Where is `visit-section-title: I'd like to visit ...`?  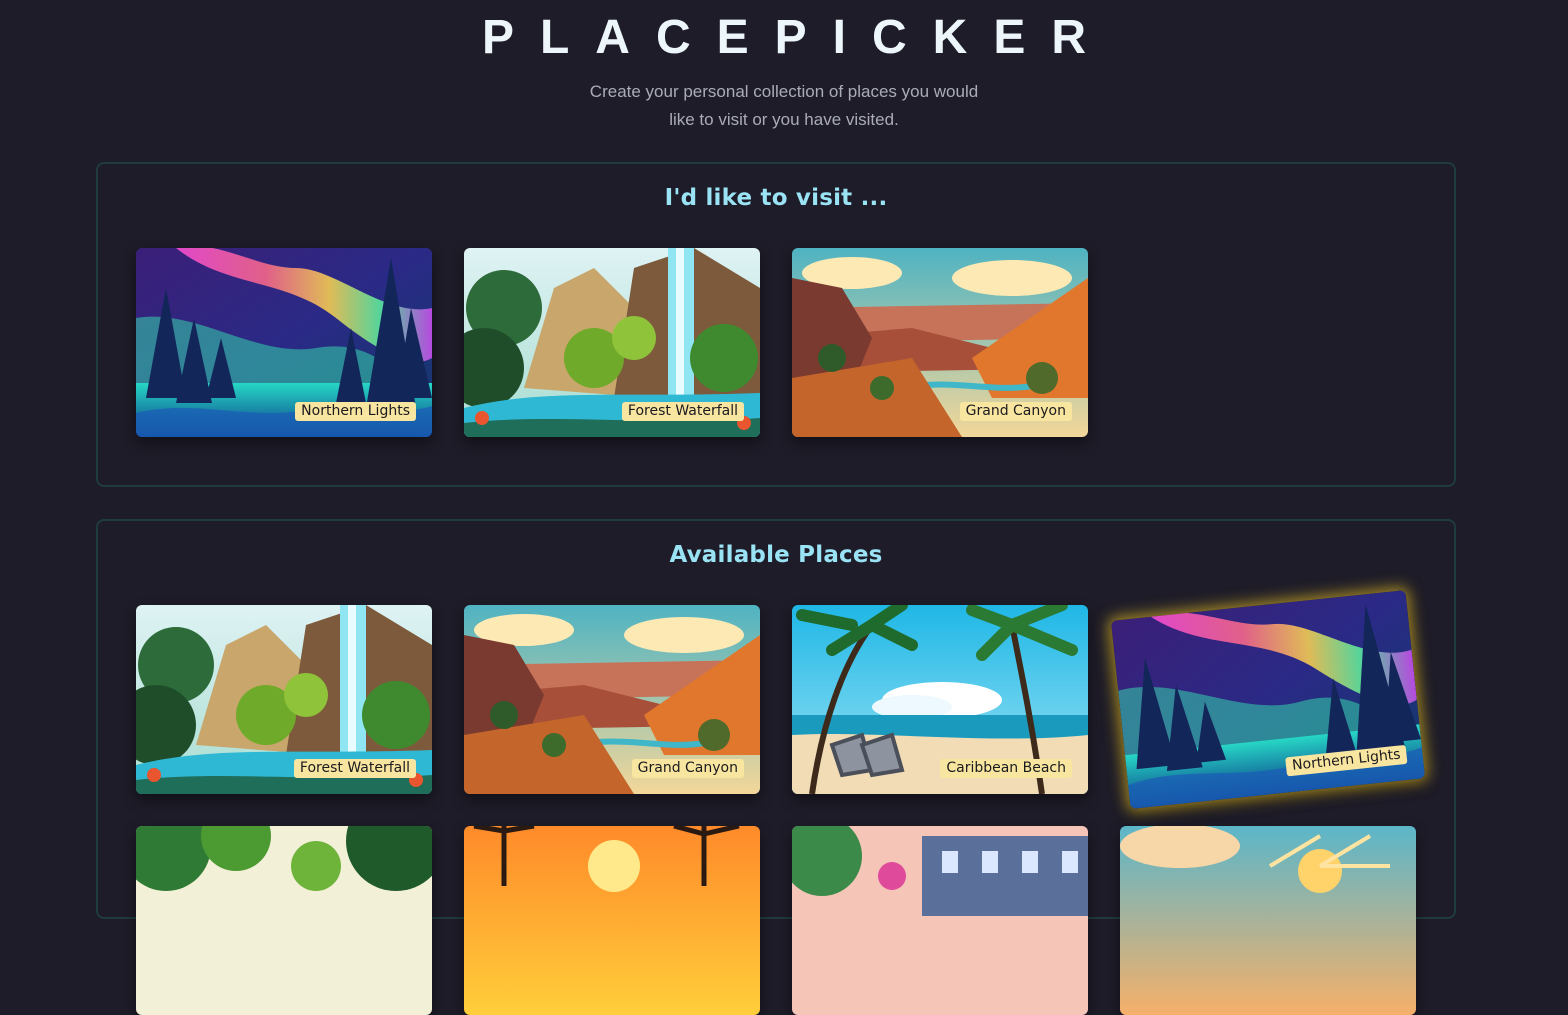 visit-section-title: I'd like to visit ... is located at coordinates (776, 198).